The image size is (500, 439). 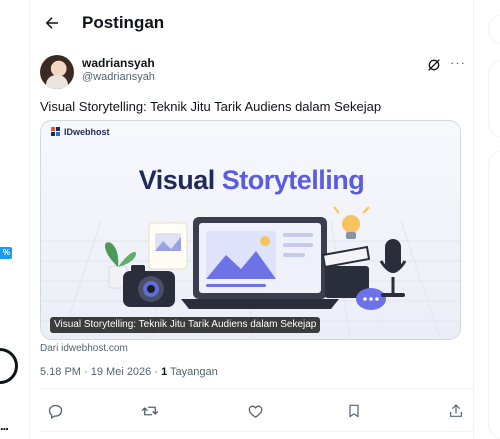 What do you see at coordinates (118, 77) in the screenshot?
I see `author-handle: @wadriansyah` at bounding box center [118, 77].